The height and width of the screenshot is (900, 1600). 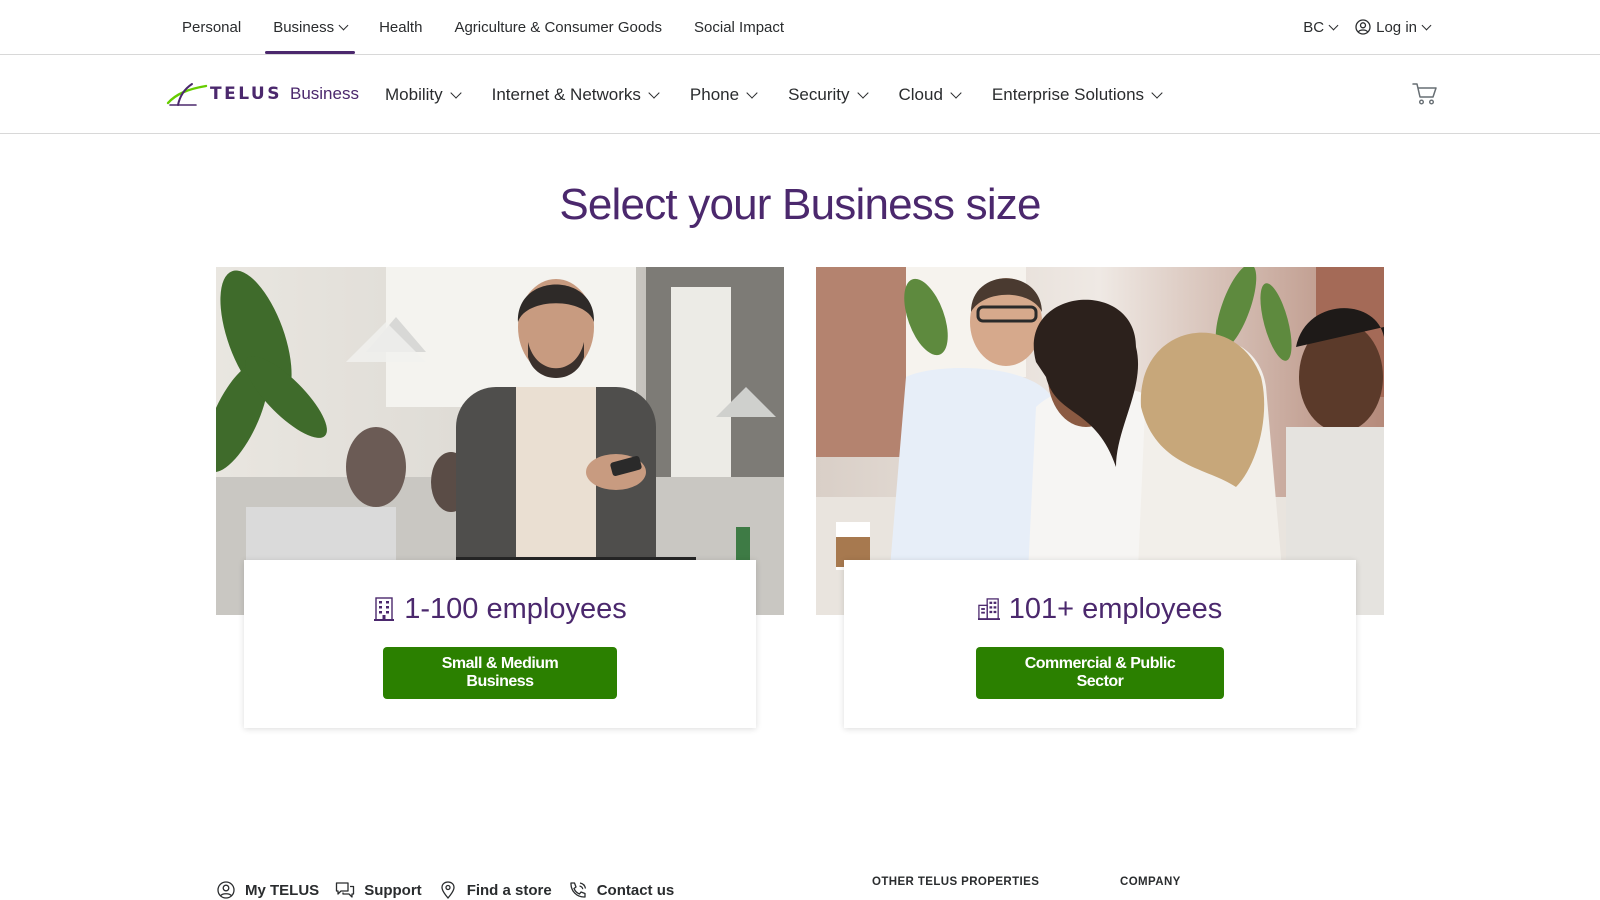 I want to click on logo-wordmark: TELUS, so click(x=246, y=94).